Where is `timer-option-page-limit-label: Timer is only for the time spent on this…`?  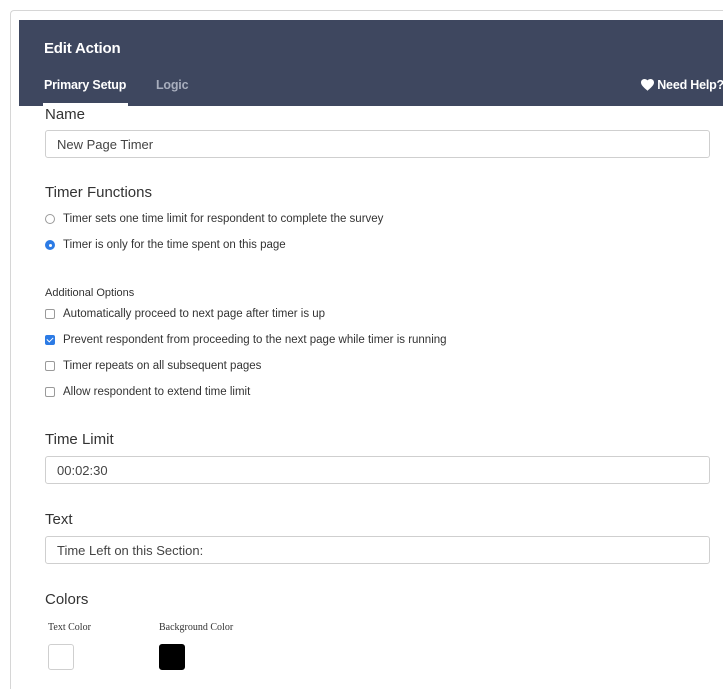 timer-option-page-limit-label: Timer is only for the time spent on this… is located at coordinates (174, 245).